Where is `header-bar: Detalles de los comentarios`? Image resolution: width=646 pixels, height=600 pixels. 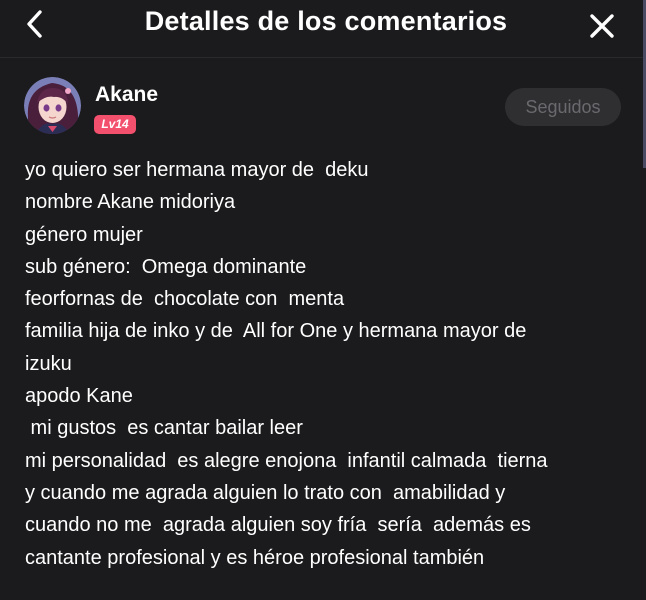 header-bar: Detalles de los comentarios is located at coordinates (323, 25).